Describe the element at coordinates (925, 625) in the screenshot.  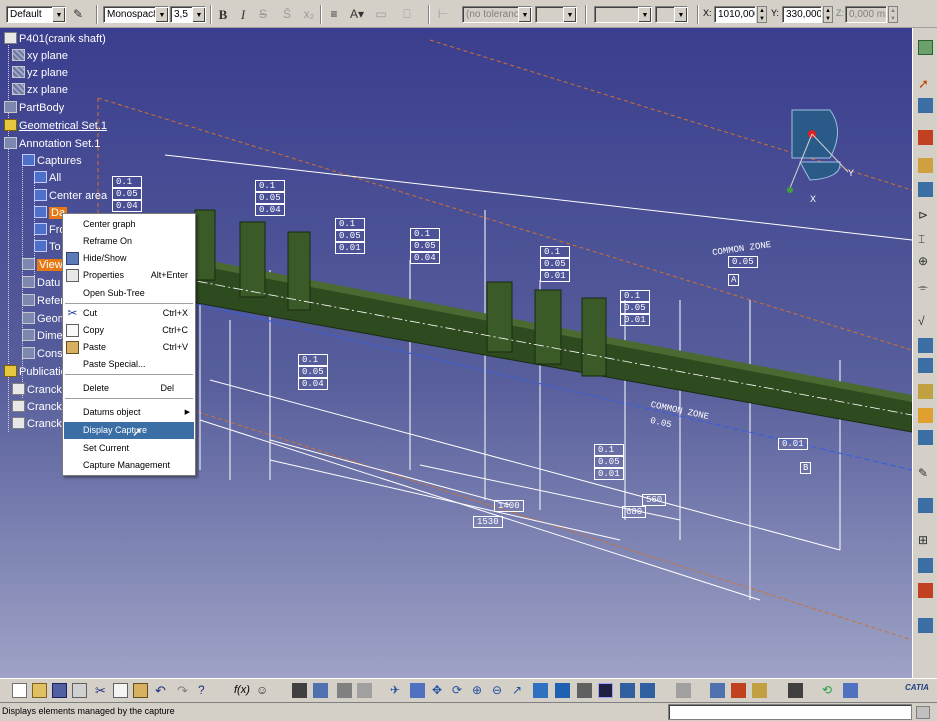
I see `analysis-icon` at that location.